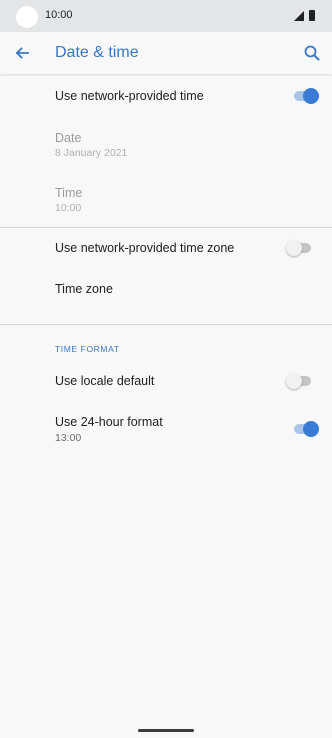 The width and height of the screenshot is (332, 738). I want to click on network-time-zone-label: Use network-provided time zone, so click(145, 248).